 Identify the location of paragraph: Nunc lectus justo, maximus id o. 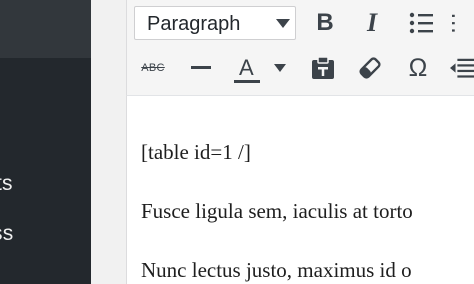
(276, 270).